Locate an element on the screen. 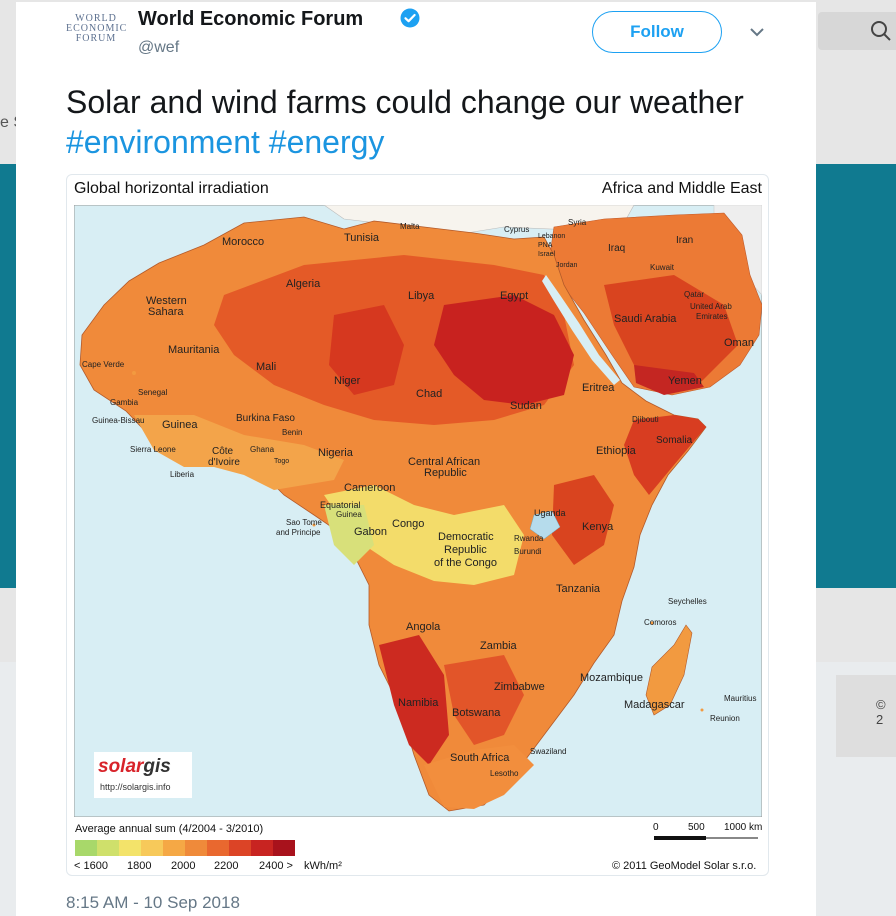  verified-badge-icon is located at coordinates (410, 18).